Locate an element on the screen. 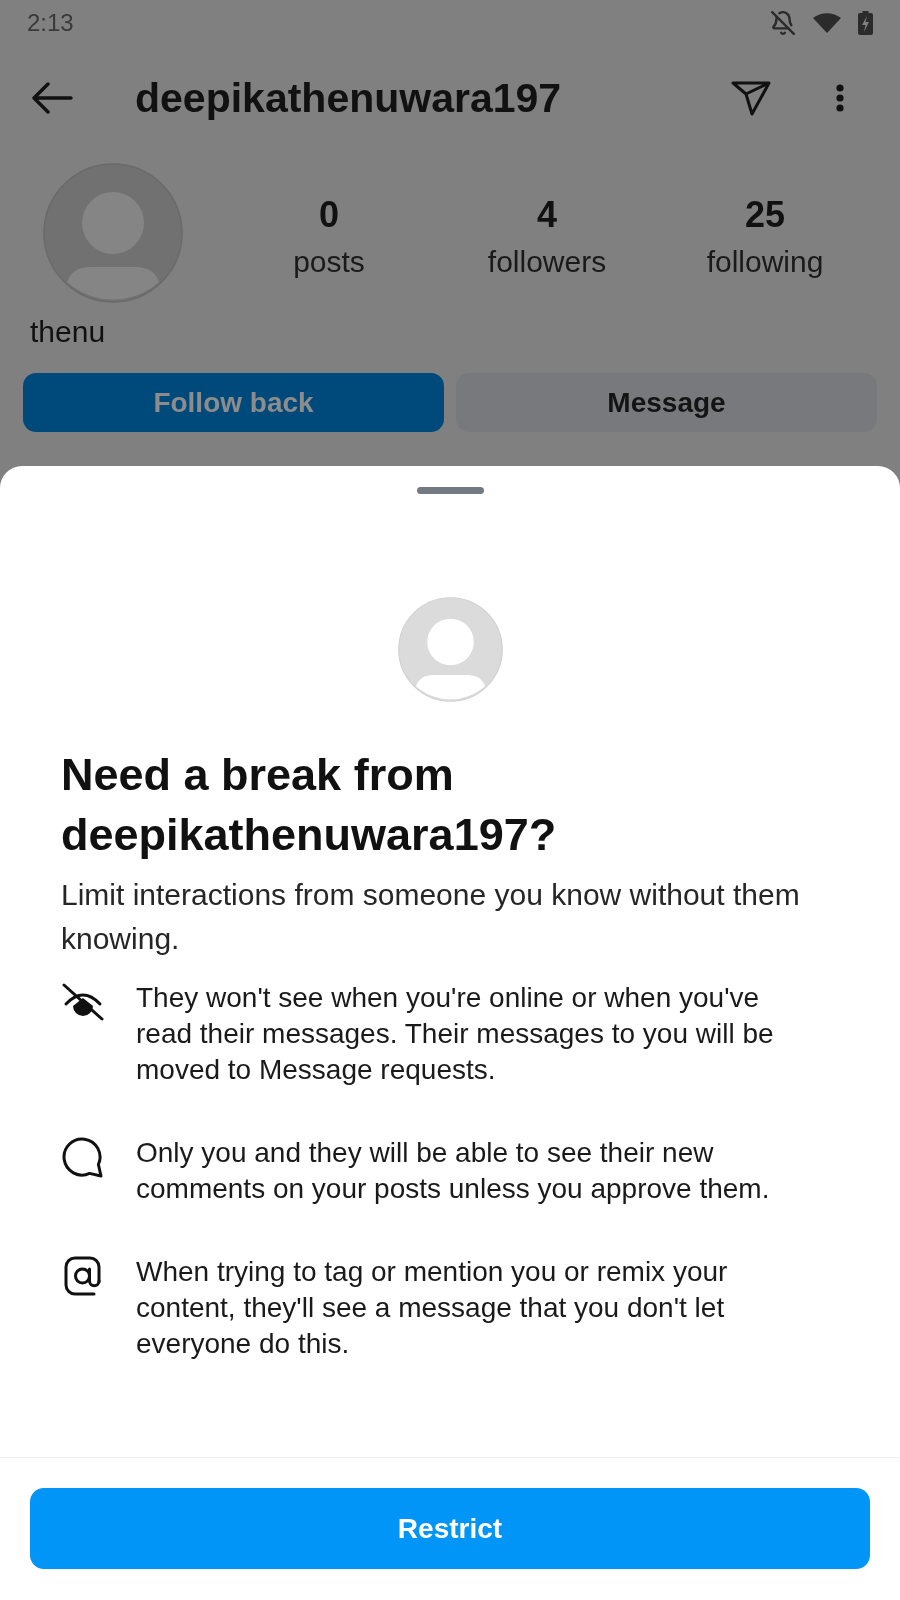 Image resolution: width=900 pixels, height=1600 pixels. stat-label: posts is located at coordinates (329, 262).